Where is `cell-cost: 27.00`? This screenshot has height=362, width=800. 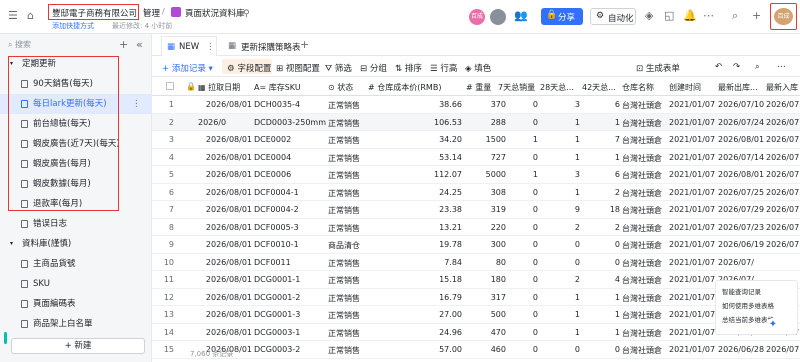
cell-cost: 27.00 is located at coordinates (415, 314).